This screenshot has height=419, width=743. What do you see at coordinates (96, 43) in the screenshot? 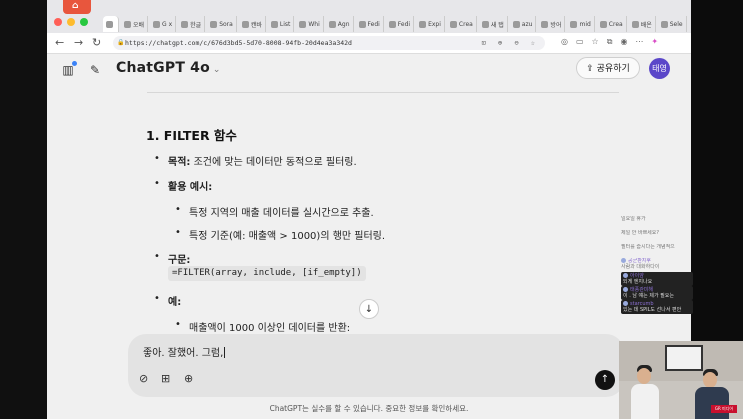
I see `reload-icon: ↻` at bounding box center [96, 43].